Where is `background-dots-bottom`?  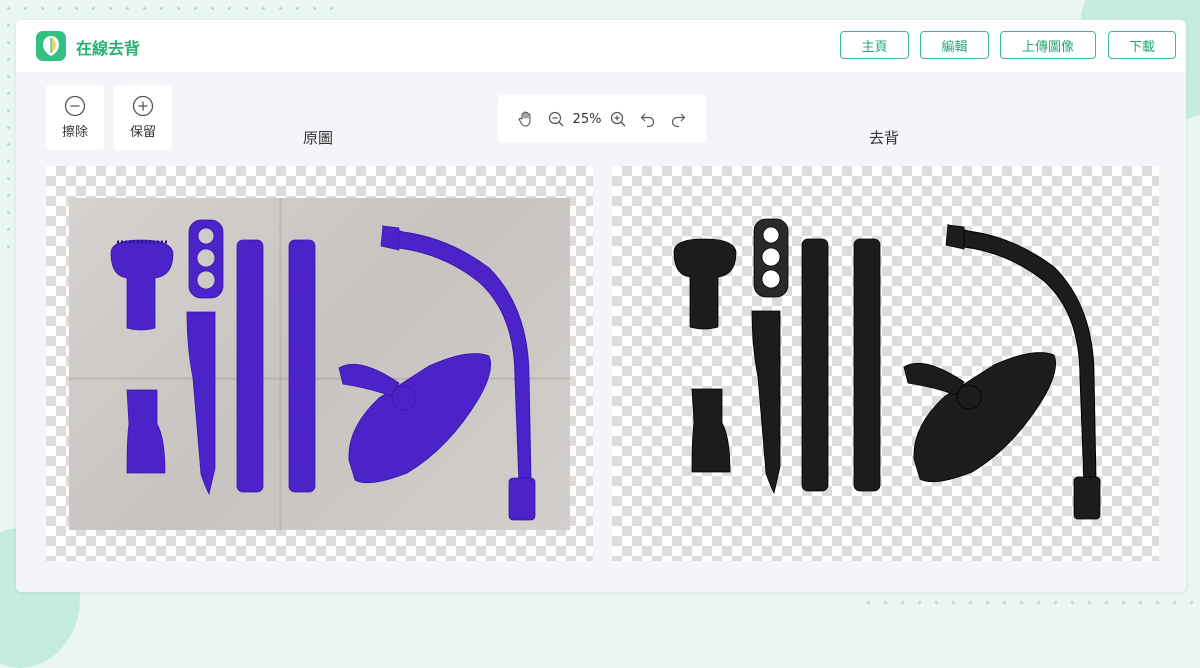 background-dots-bottom is located at coordinates (1030, 601).